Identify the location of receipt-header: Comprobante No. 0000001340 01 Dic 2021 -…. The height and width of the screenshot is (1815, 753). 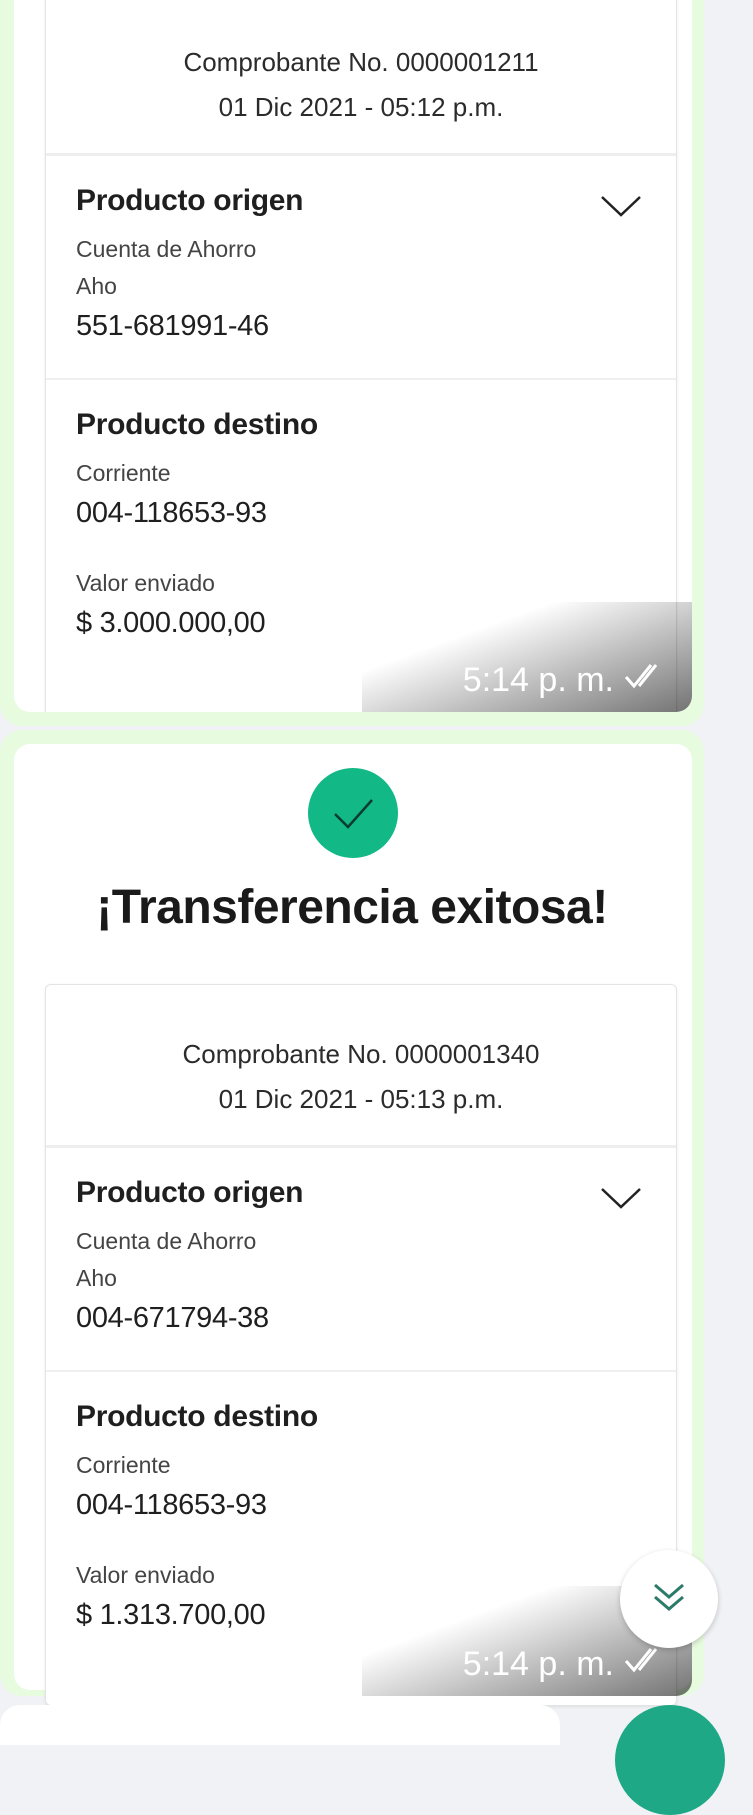
(361, 1066).